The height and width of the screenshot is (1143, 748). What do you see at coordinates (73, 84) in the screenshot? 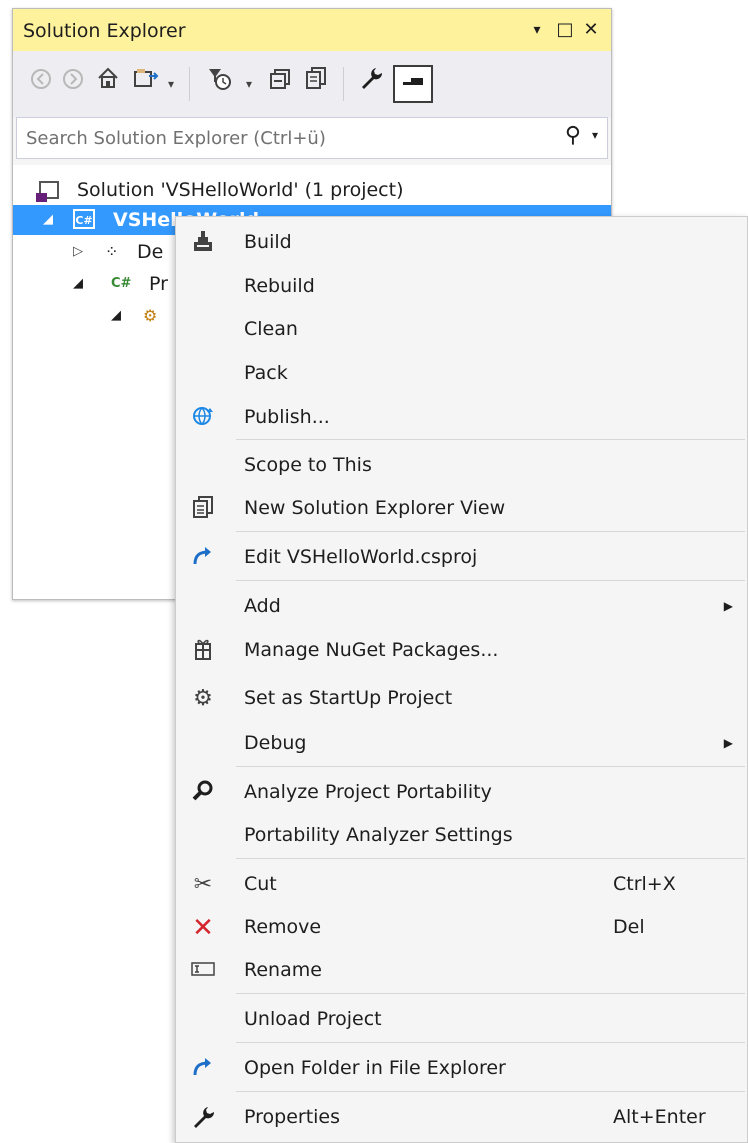
I see `forward-icon` at bounding box center [73, 84].